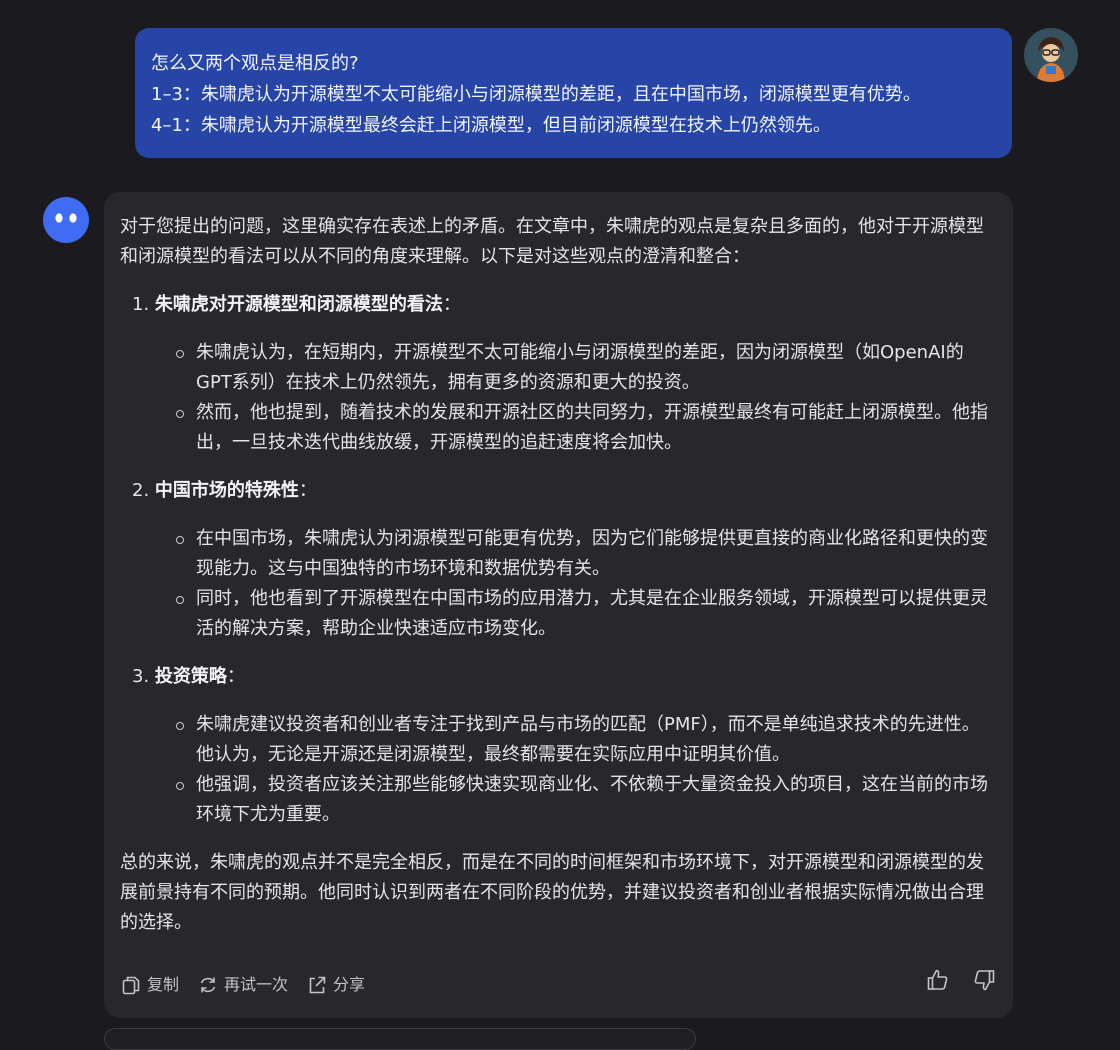 The height and width of the screenshot is (1050, 1120). Describe the element at coordinates (141, 676) in the screenshot. I see `section-number: 3.` at that location.